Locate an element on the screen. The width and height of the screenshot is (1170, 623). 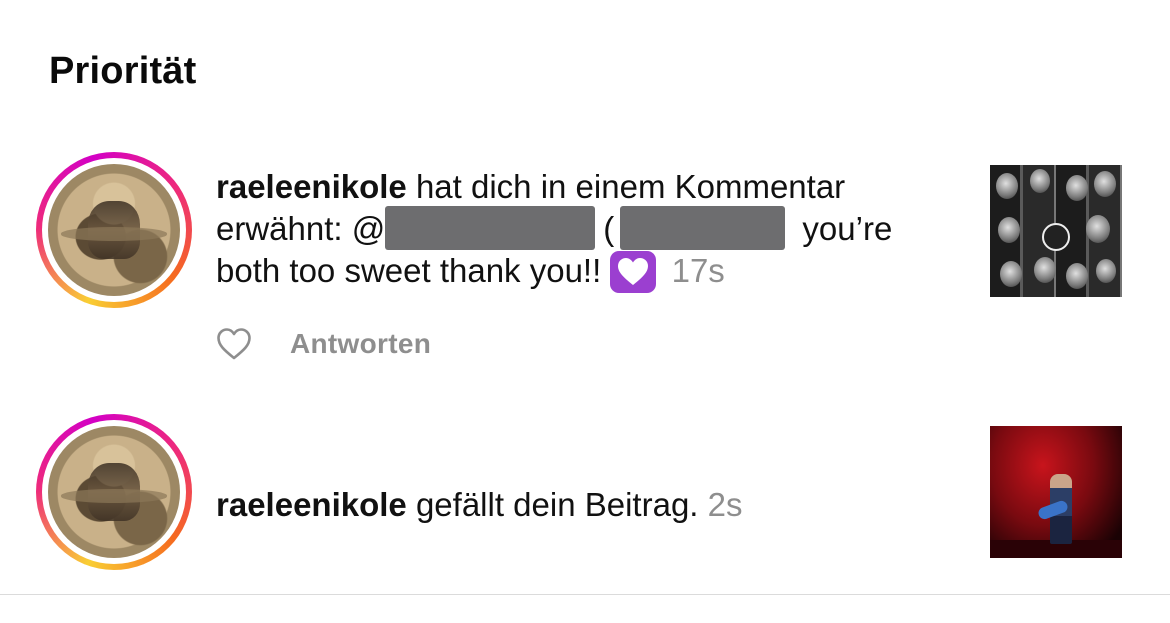
band-logo-icon is located at coordinates (1056, 237).